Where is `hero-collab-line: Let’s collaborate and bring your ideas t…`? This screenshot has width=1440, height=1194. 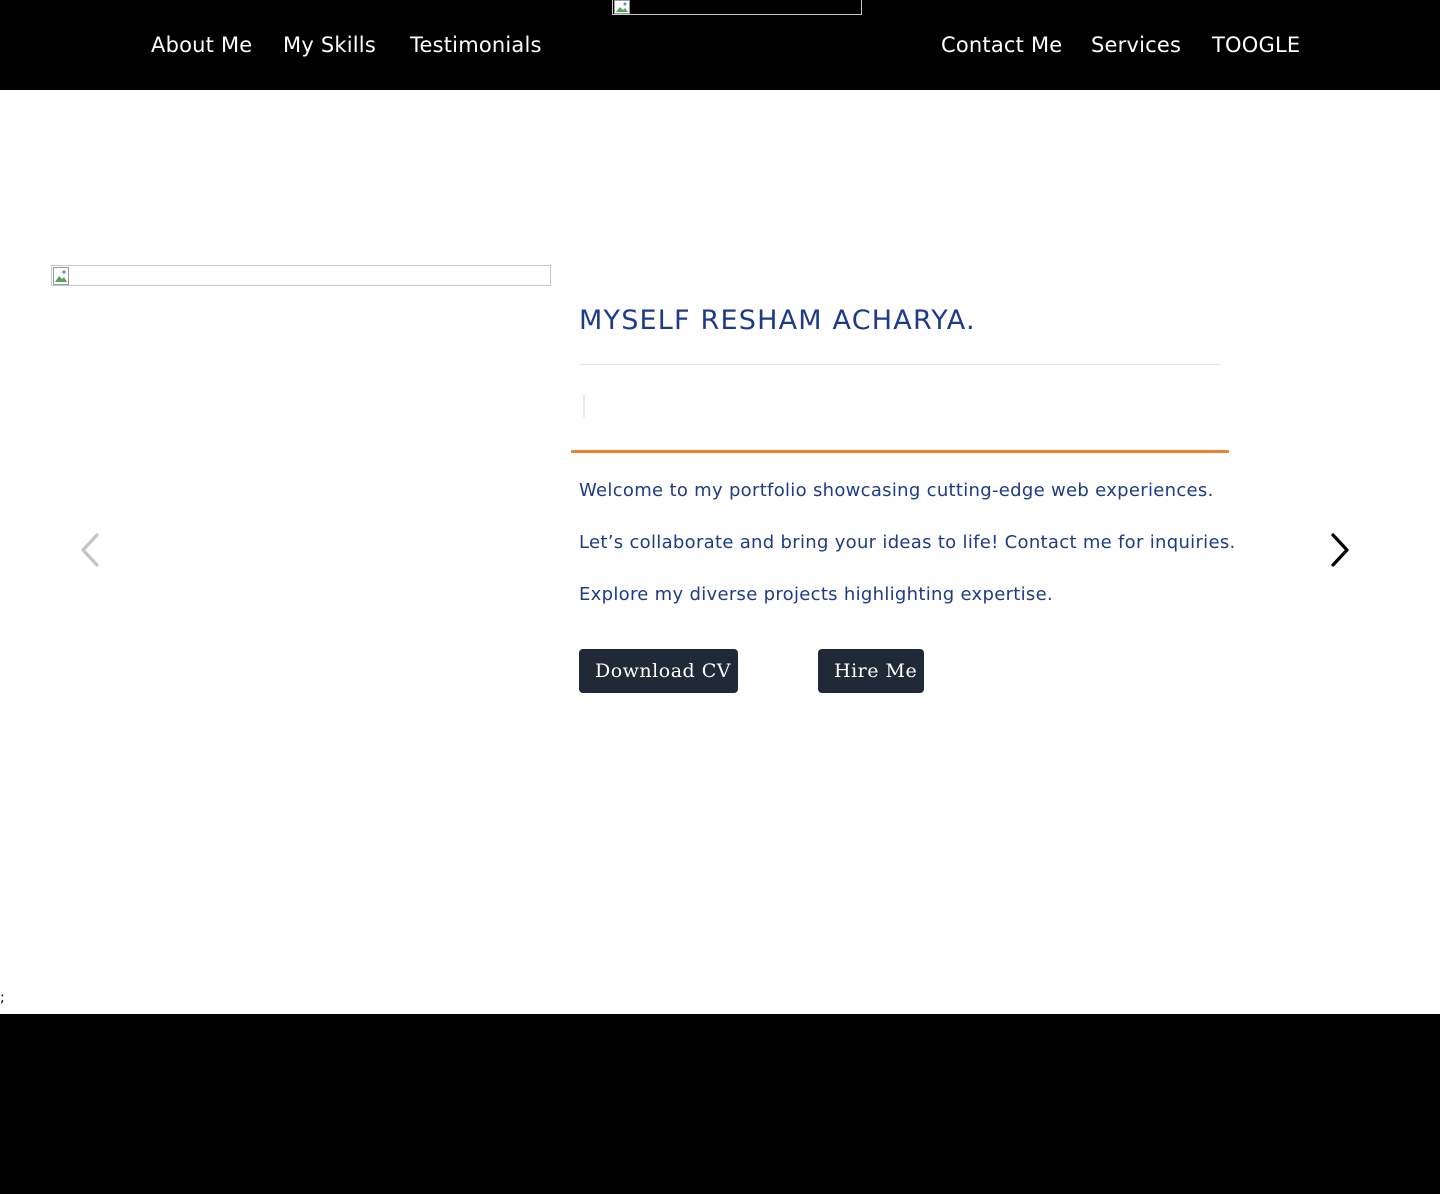
hero-collab-line: Let’s collaborate and bring your ideas t… is located at coordinates (907, 542).